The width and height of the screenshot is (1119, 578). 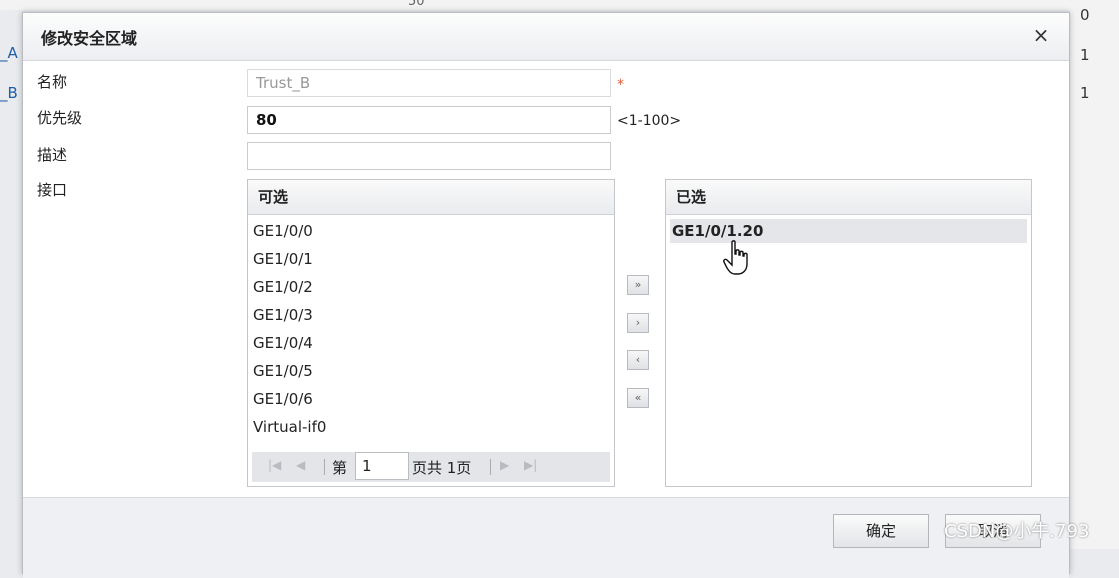 What do you see at coordinates (638, 360) in the screenshot?
I see `remove-button: ‹` at bounding box center [638, 360].